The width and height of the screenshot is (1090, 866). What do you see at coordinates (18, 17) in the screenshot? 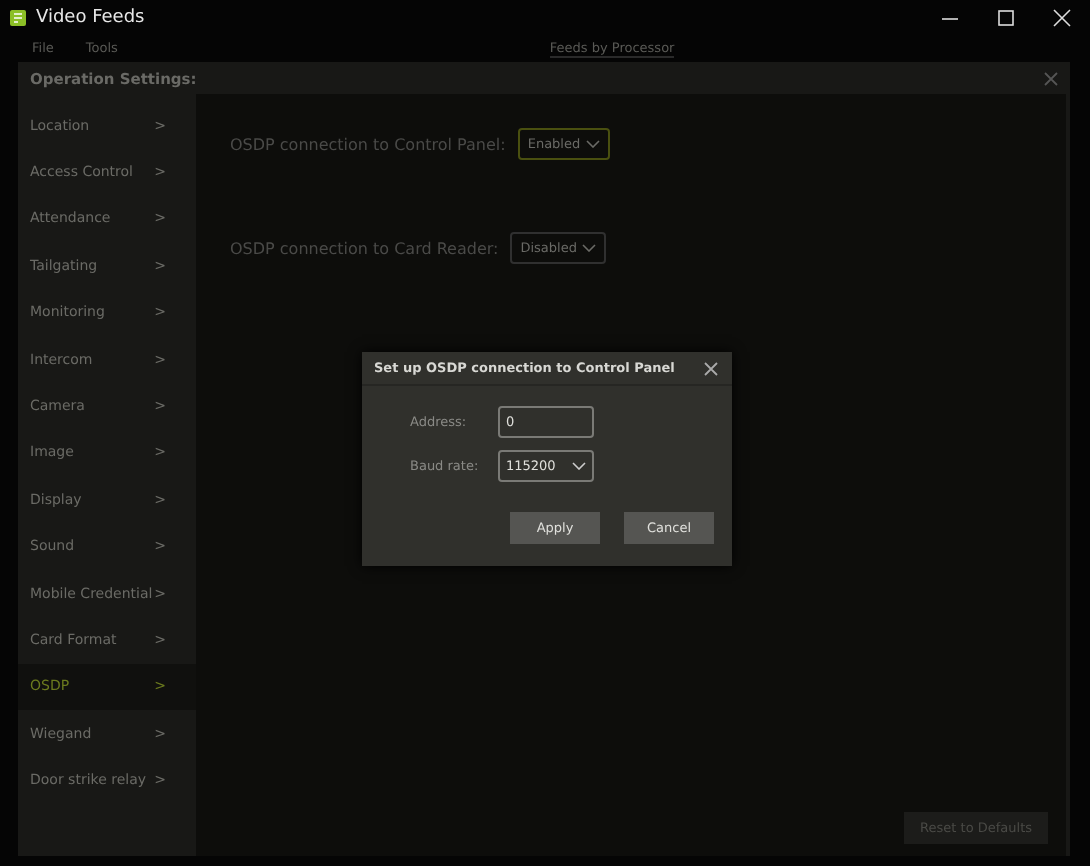
I see `app-logo-icon` at bounding box center [18, 17].